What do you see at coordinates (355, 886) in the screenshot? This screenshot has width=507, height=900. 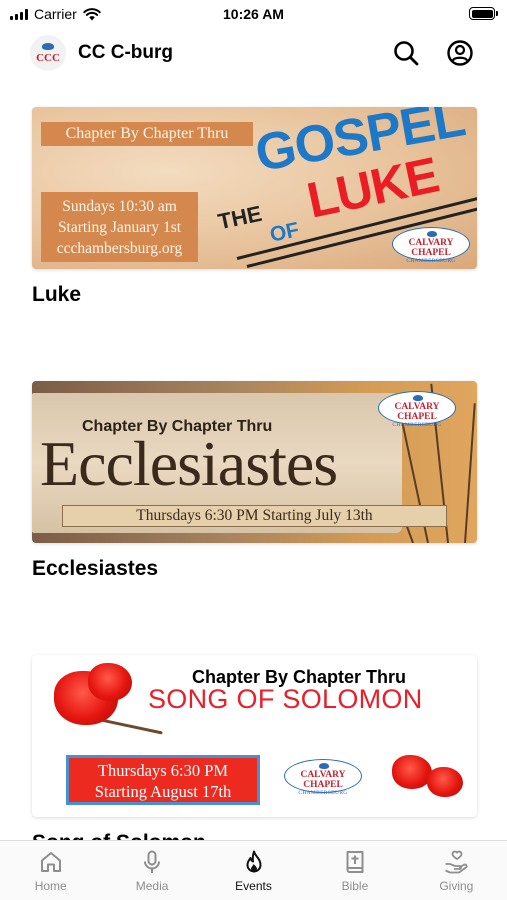 I see `tab-label: Bible` at bounding box center [355, 886].